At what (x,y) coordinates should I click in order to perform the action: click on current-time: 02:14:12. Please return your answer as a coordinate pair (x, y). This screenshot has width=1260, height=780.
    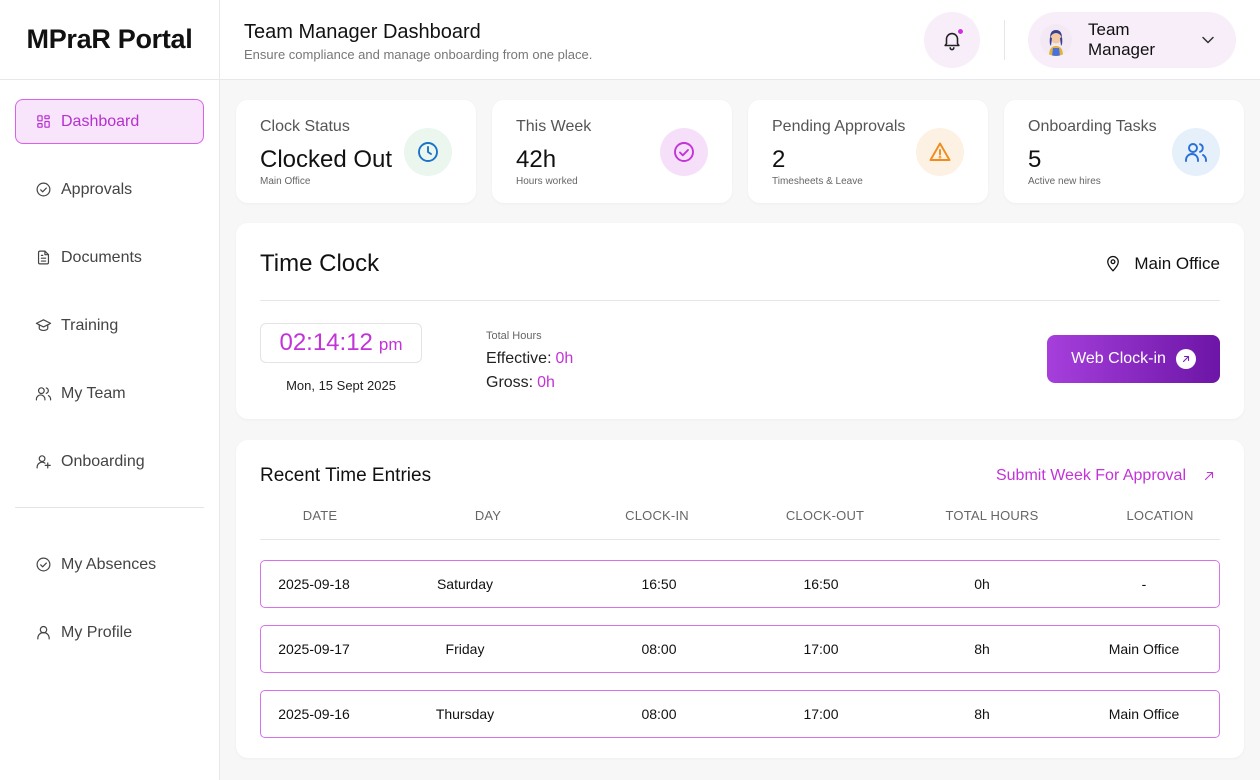
    Looking at the image, I should click on (326, 342).